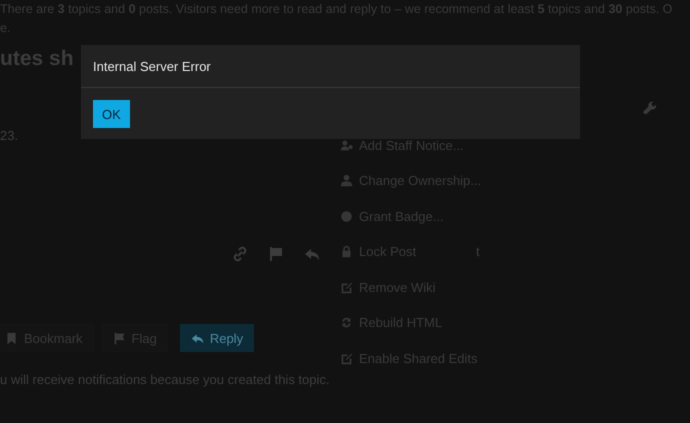 Image resolution: width=690 pixels, height=423 pixels. I want to click on wrench-icon, so click(648, 106).